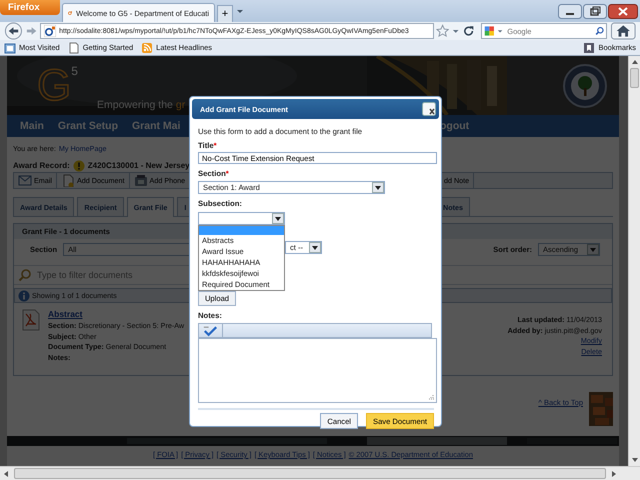 Image resolution: width=640 pixels, height=480 pixels. What do you see at coordinates (135, 105) in the screenshot?
I see `tagline: Empowering the` at bounding box center [135, 105].